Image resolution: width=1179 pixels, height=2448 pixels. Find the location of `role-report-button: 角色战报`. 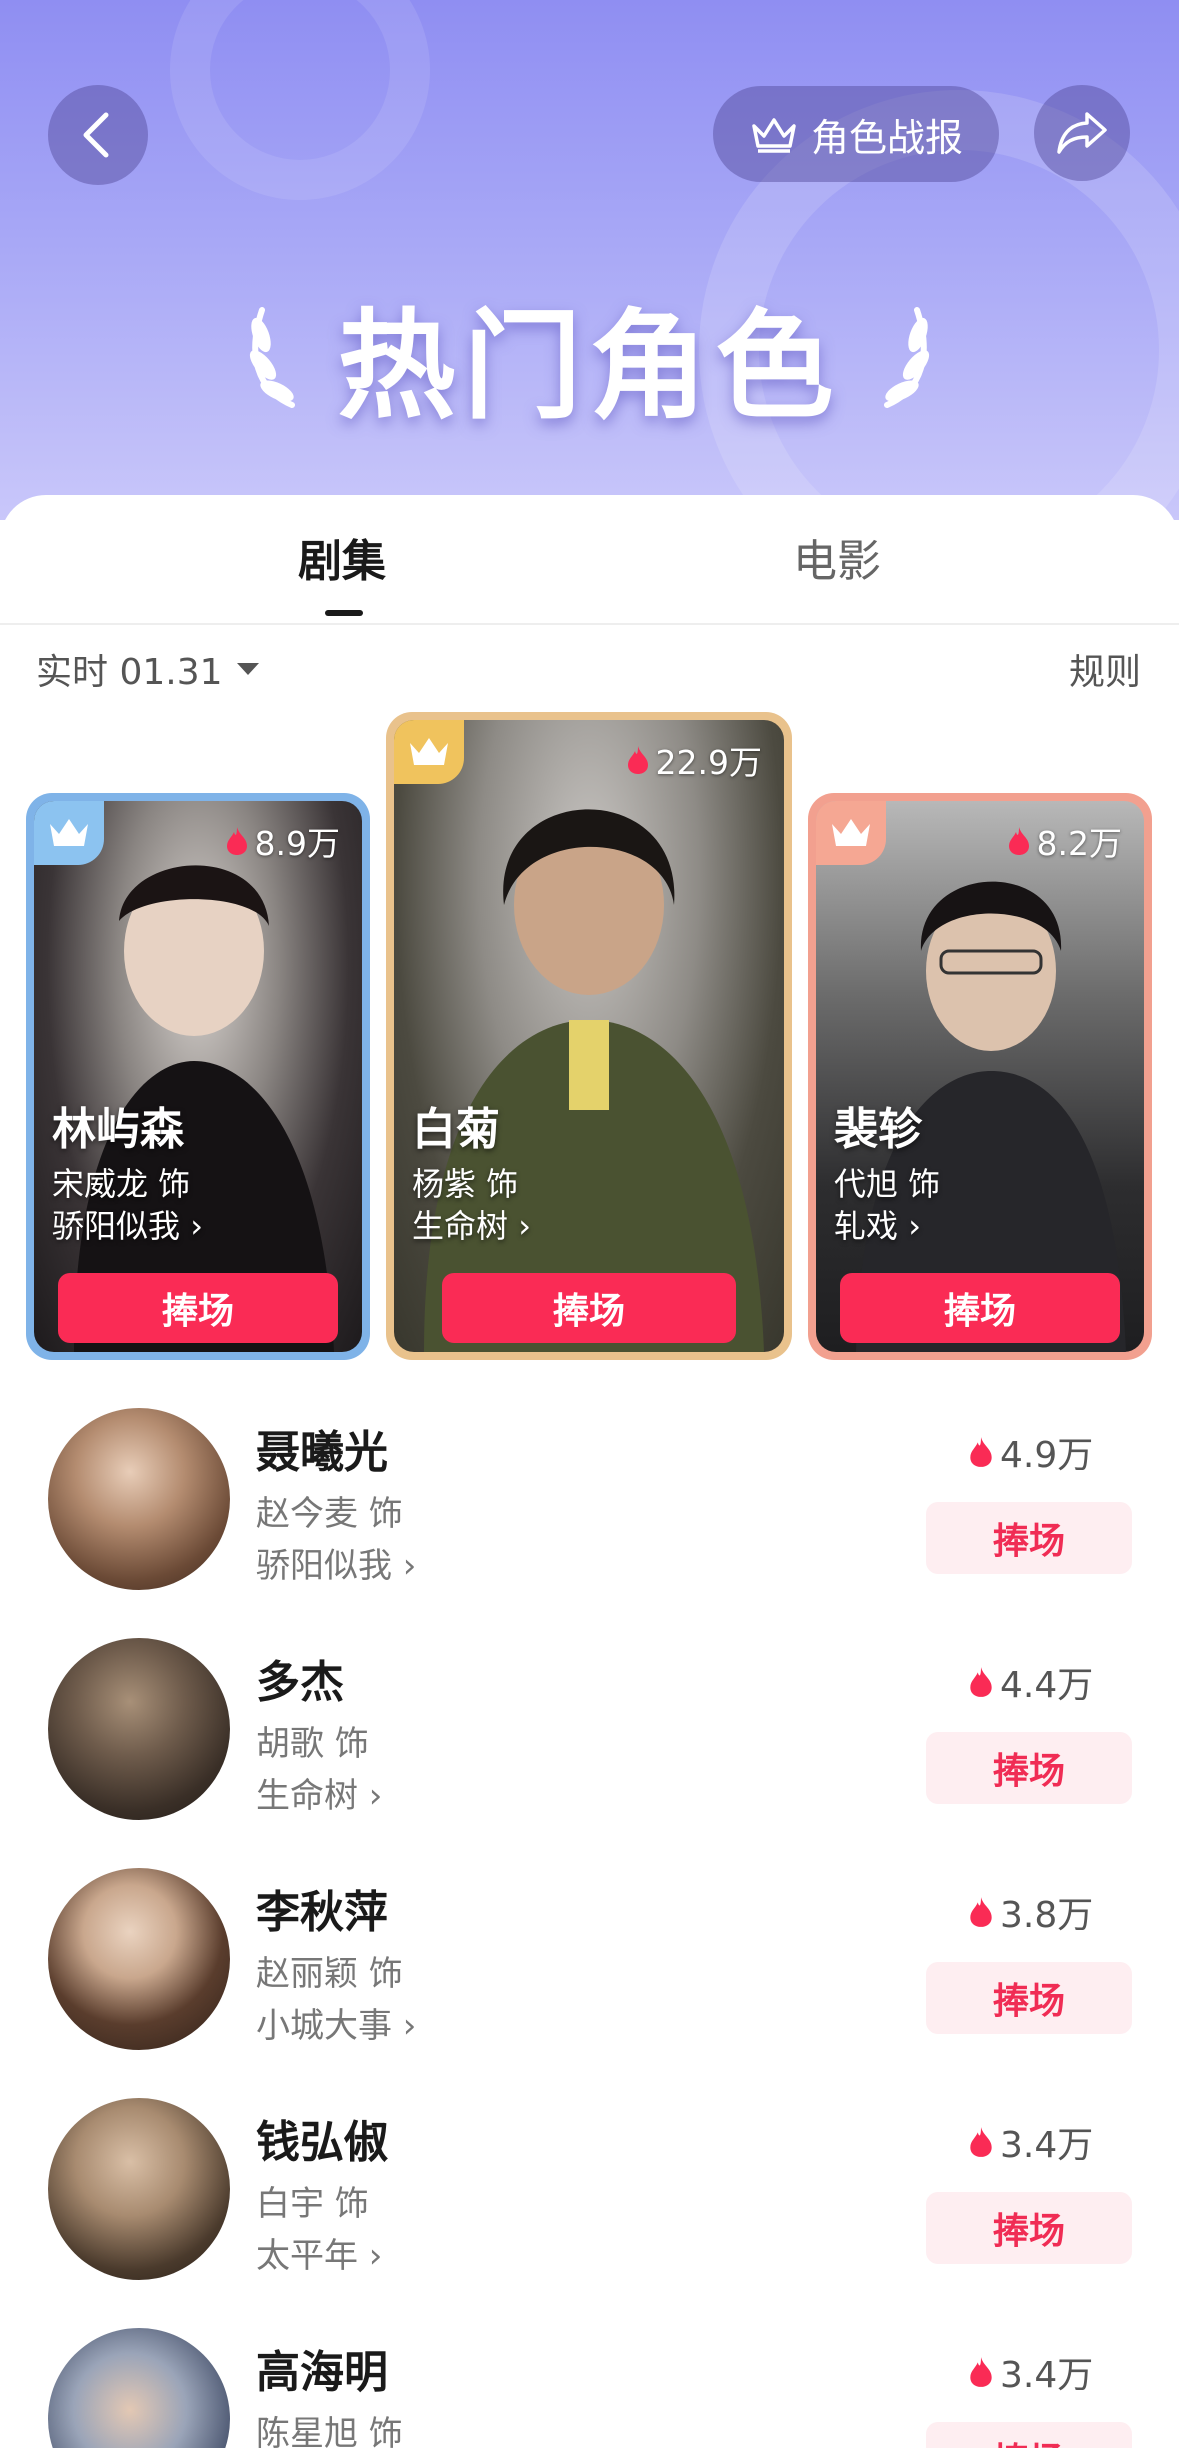

role-report-button: 角色战报 is located at coordinates (856, 134).